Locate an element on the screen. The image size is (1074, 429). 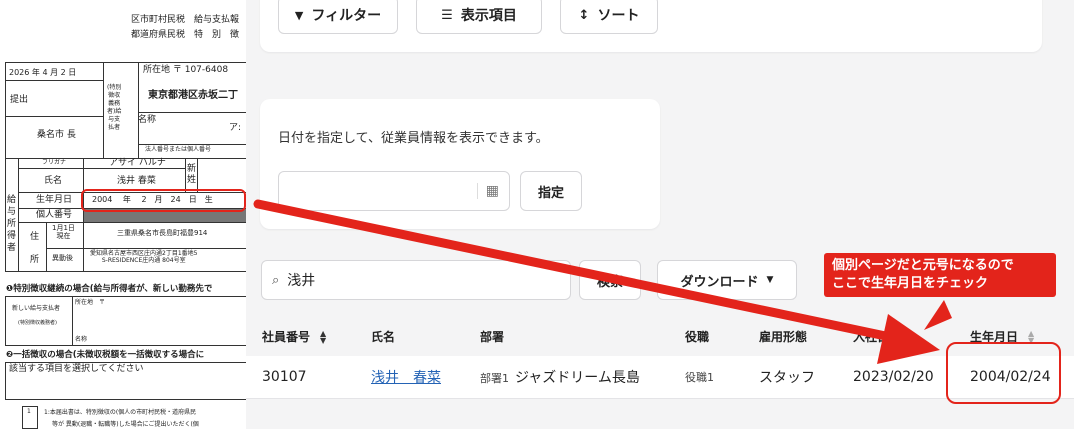
callout-line1: 個別ページだと元号になるので is located at coordinates (923, 265).